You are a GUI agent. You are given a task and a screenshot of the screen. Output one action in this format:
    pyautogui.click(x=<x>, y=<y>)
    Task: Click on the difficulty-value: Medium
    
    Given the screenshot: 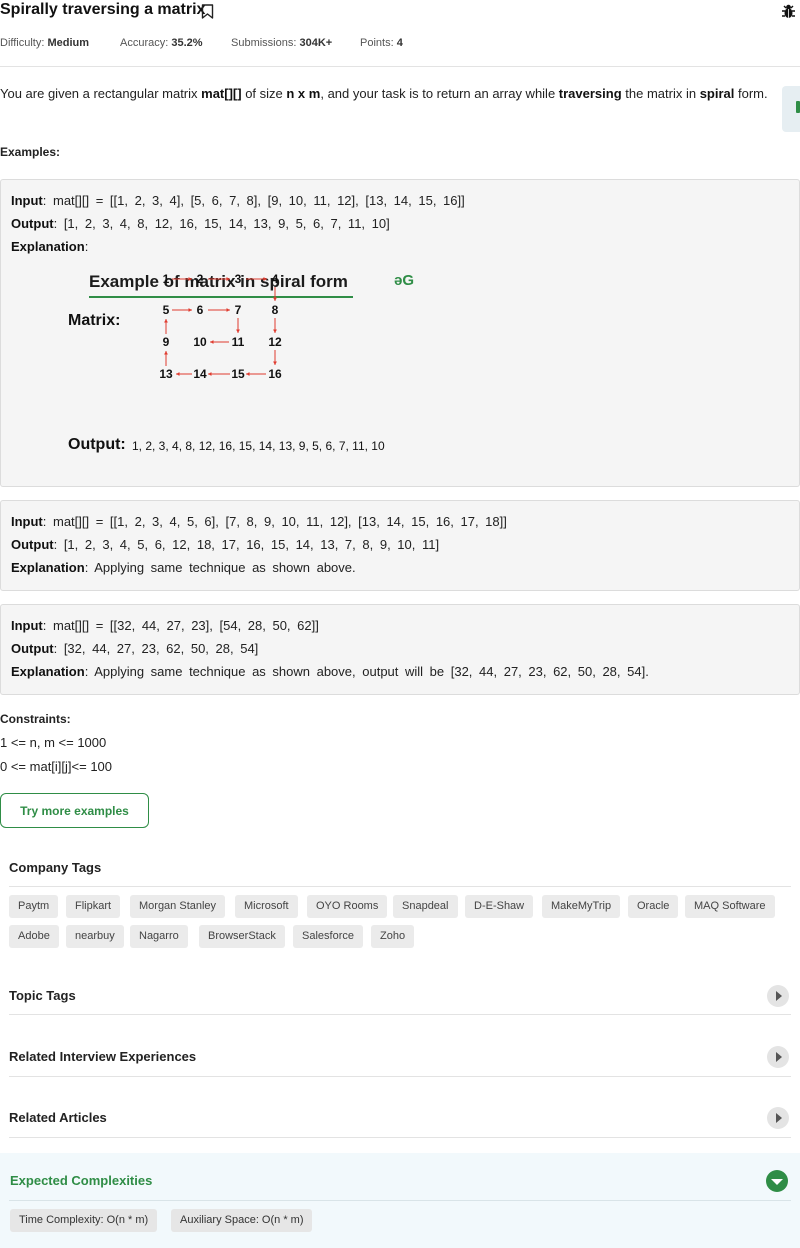 What is the action you would take?
    pyautogui.click(x=68, y=43)
    